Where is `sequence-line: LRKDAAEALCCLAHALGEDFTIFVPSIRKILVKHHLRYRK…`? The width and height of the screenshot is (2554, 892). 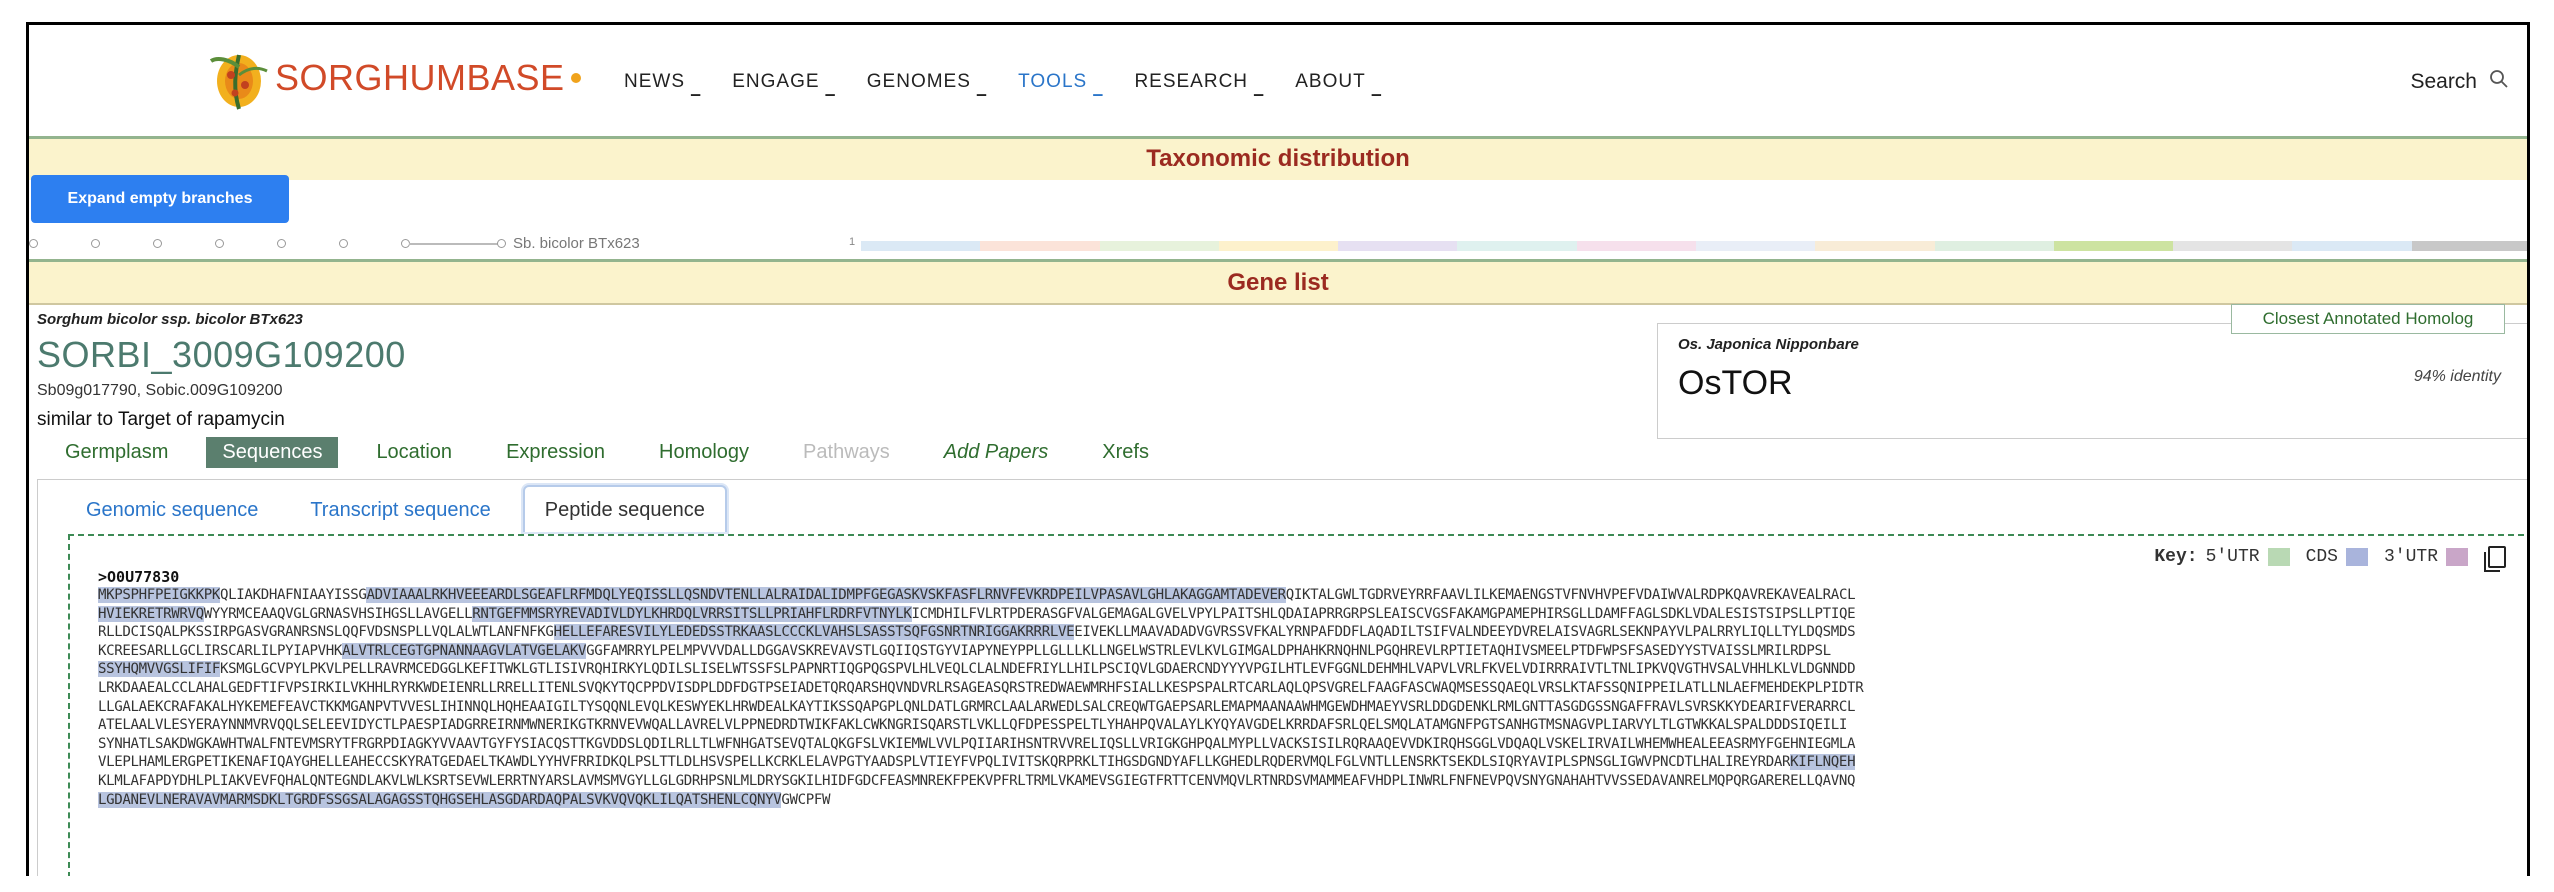
sequence-line: LRKDAAEALCCLAHALGEDFTIFVPSIRKILVKHHLRYRK… is located at coordinates (981, 688).